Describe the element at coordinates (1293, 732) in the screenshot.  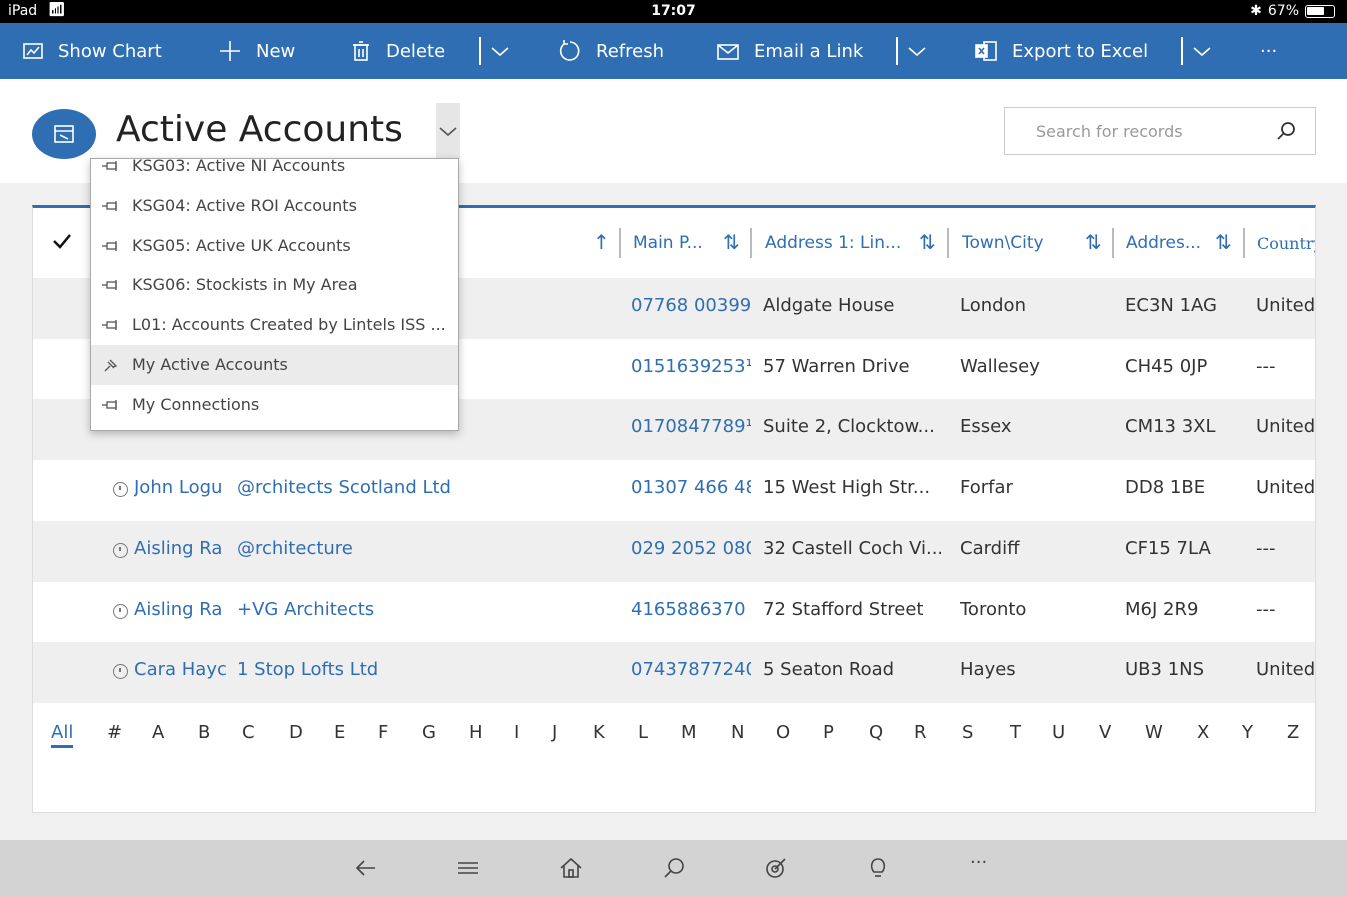
I see `alpha-filter-letter: Z` at that location.